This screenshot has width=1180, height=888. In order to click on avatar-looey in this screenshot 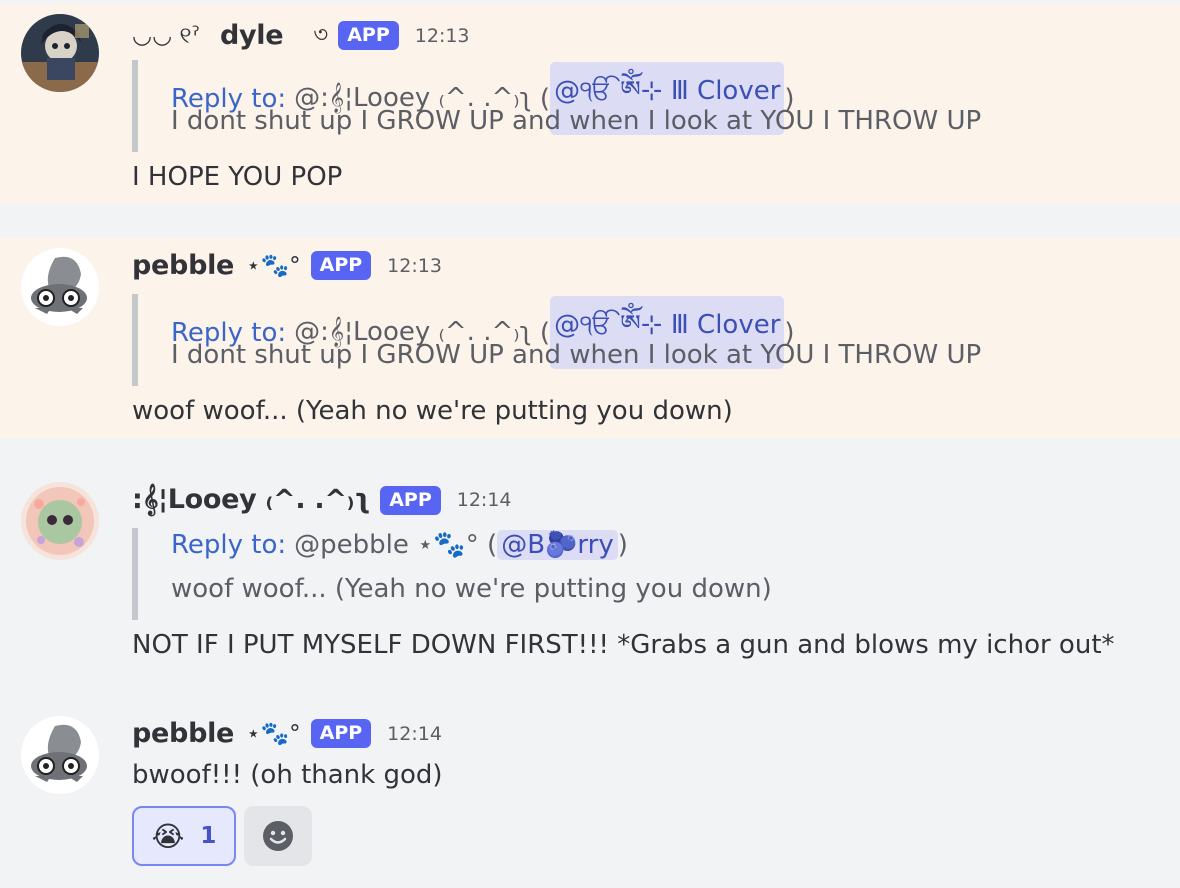, I will do `click(60, 521)`.